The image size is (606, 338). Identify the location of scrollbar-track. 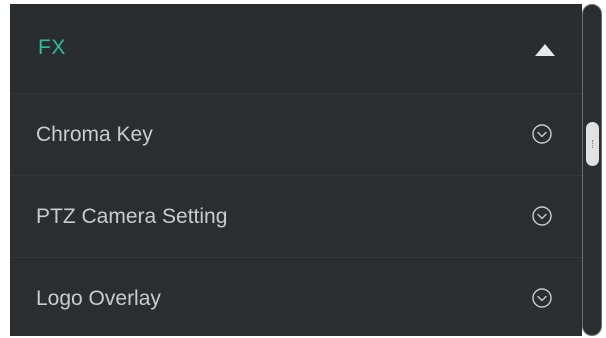
(592, 170).